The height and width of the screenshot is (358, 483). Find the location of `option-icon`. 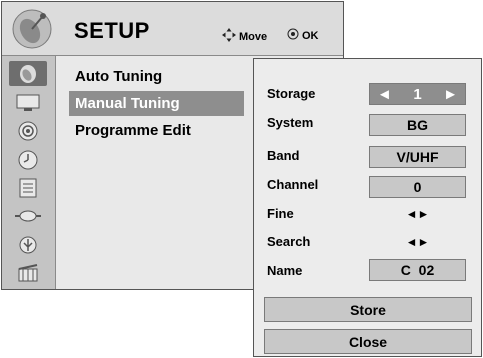

option-icon is located at coordinates (28, 187).